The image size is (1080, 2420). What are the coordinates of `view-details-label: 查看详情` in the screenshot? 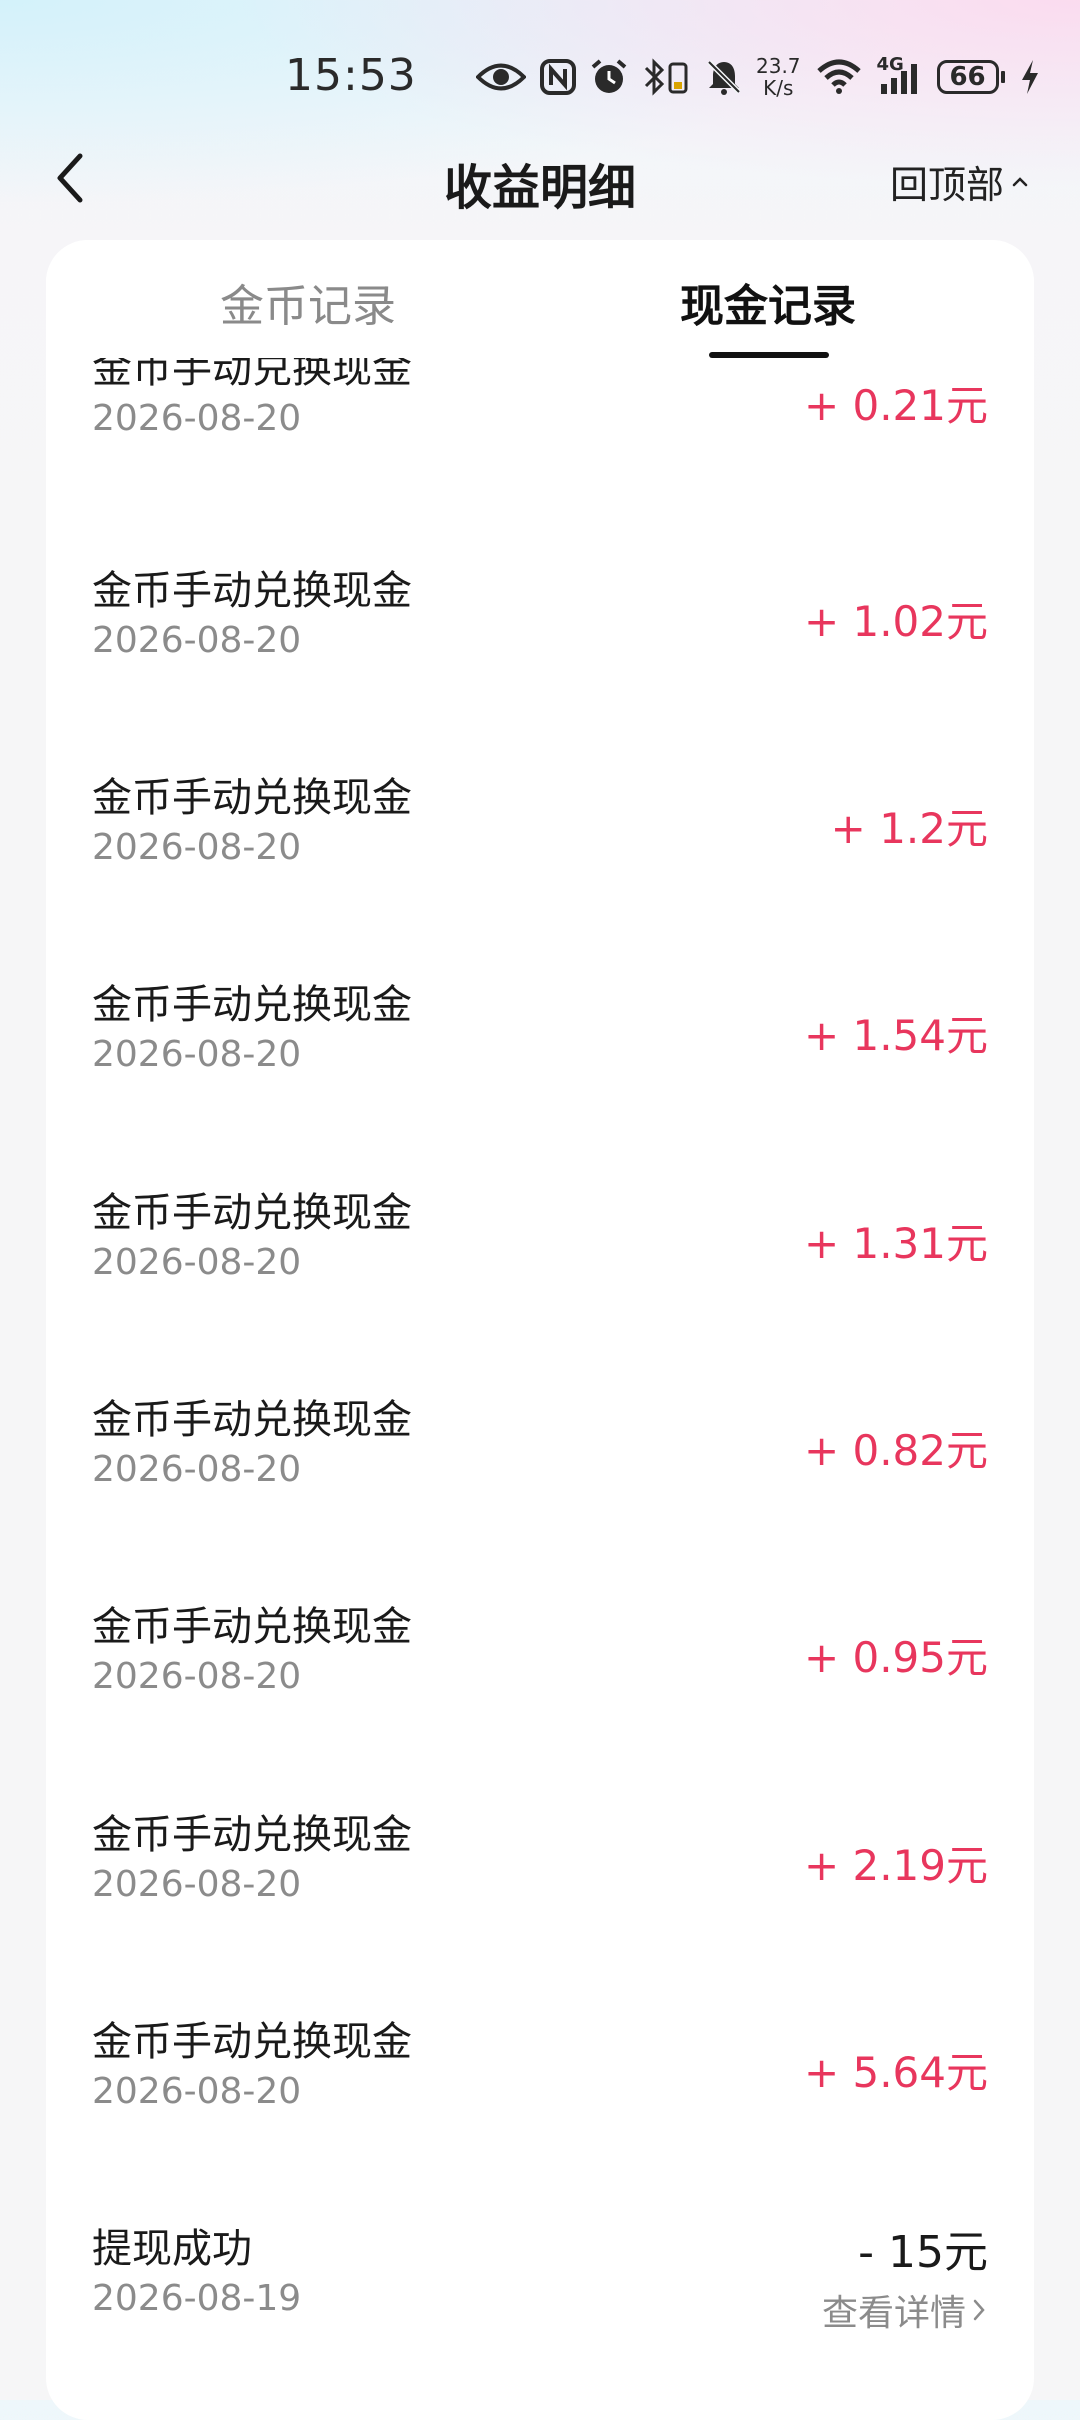 It's located at (893, 2313).